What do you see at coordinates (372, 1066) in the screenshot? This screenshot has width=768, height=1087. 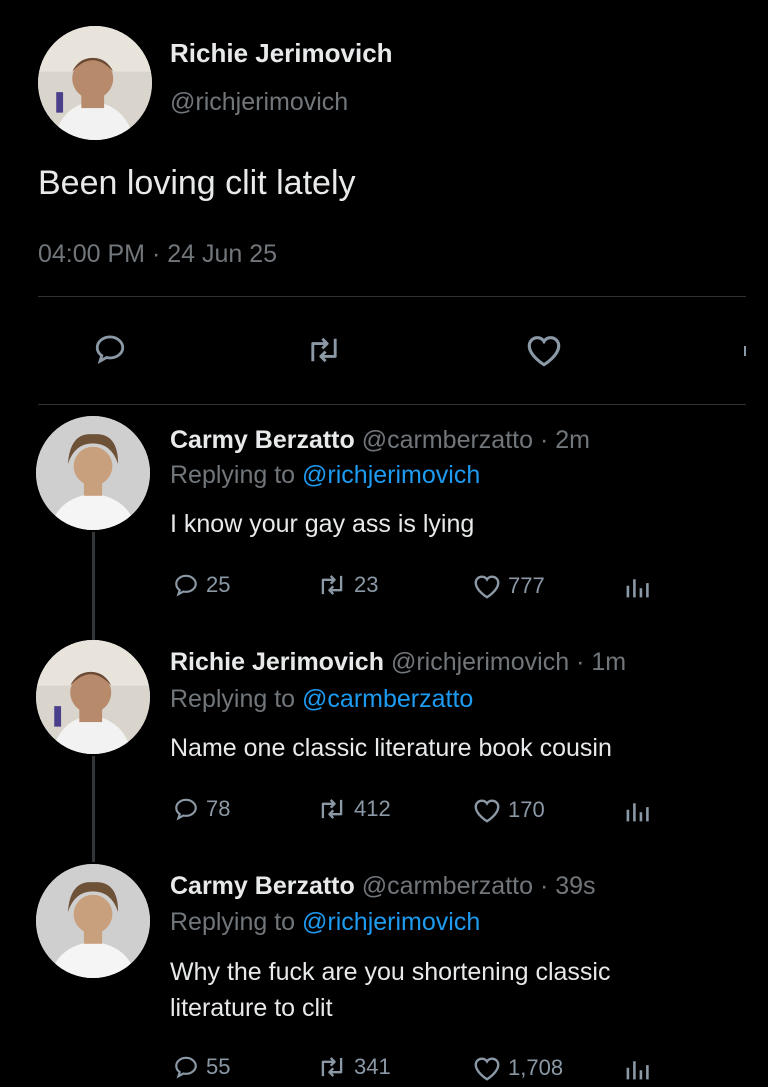 I see `retweet-count-value: 341` at bounding box center [372, 1066].